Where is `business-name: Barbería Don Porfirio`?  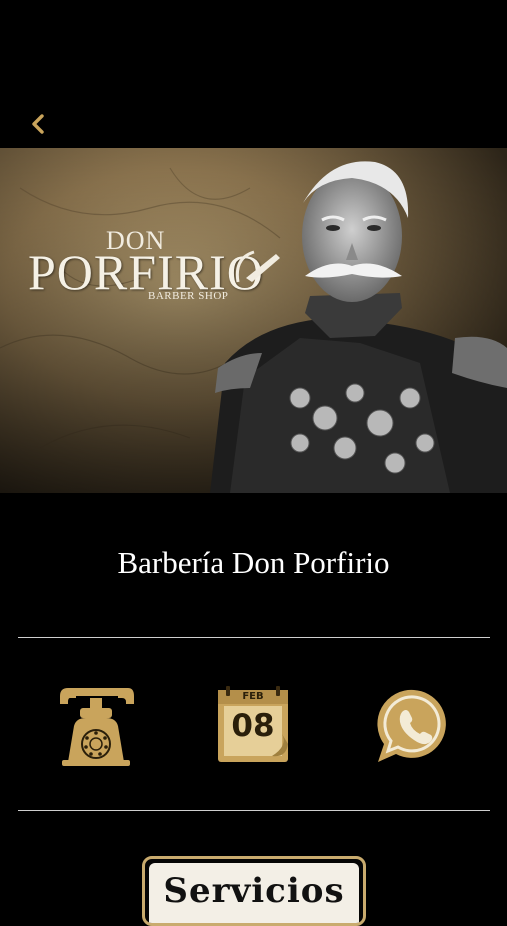 business-name: Barbería Don Porfirio is located at coordinates (253, 562).